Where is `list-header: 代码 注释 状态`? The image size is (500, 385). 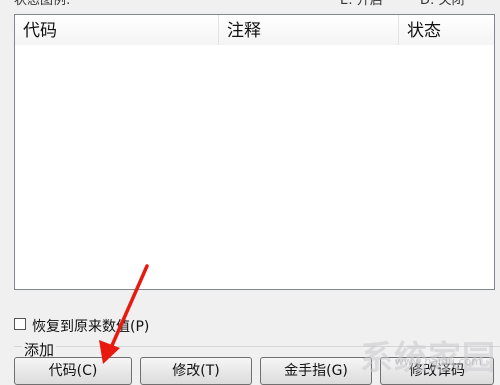
list-header: 代码 注释 状态 is located at coordinates (254, 30).